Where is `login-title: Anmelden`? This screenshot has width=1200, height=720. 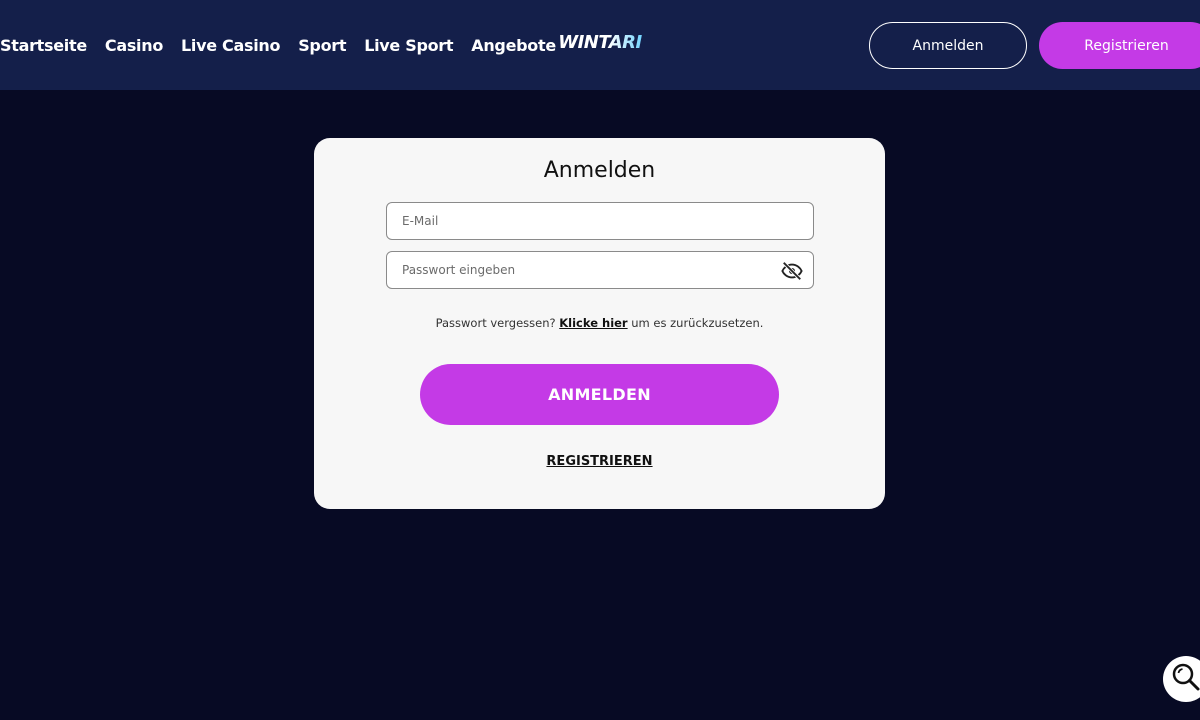 login-title: Anmelden is located at coordinates (599, 170).